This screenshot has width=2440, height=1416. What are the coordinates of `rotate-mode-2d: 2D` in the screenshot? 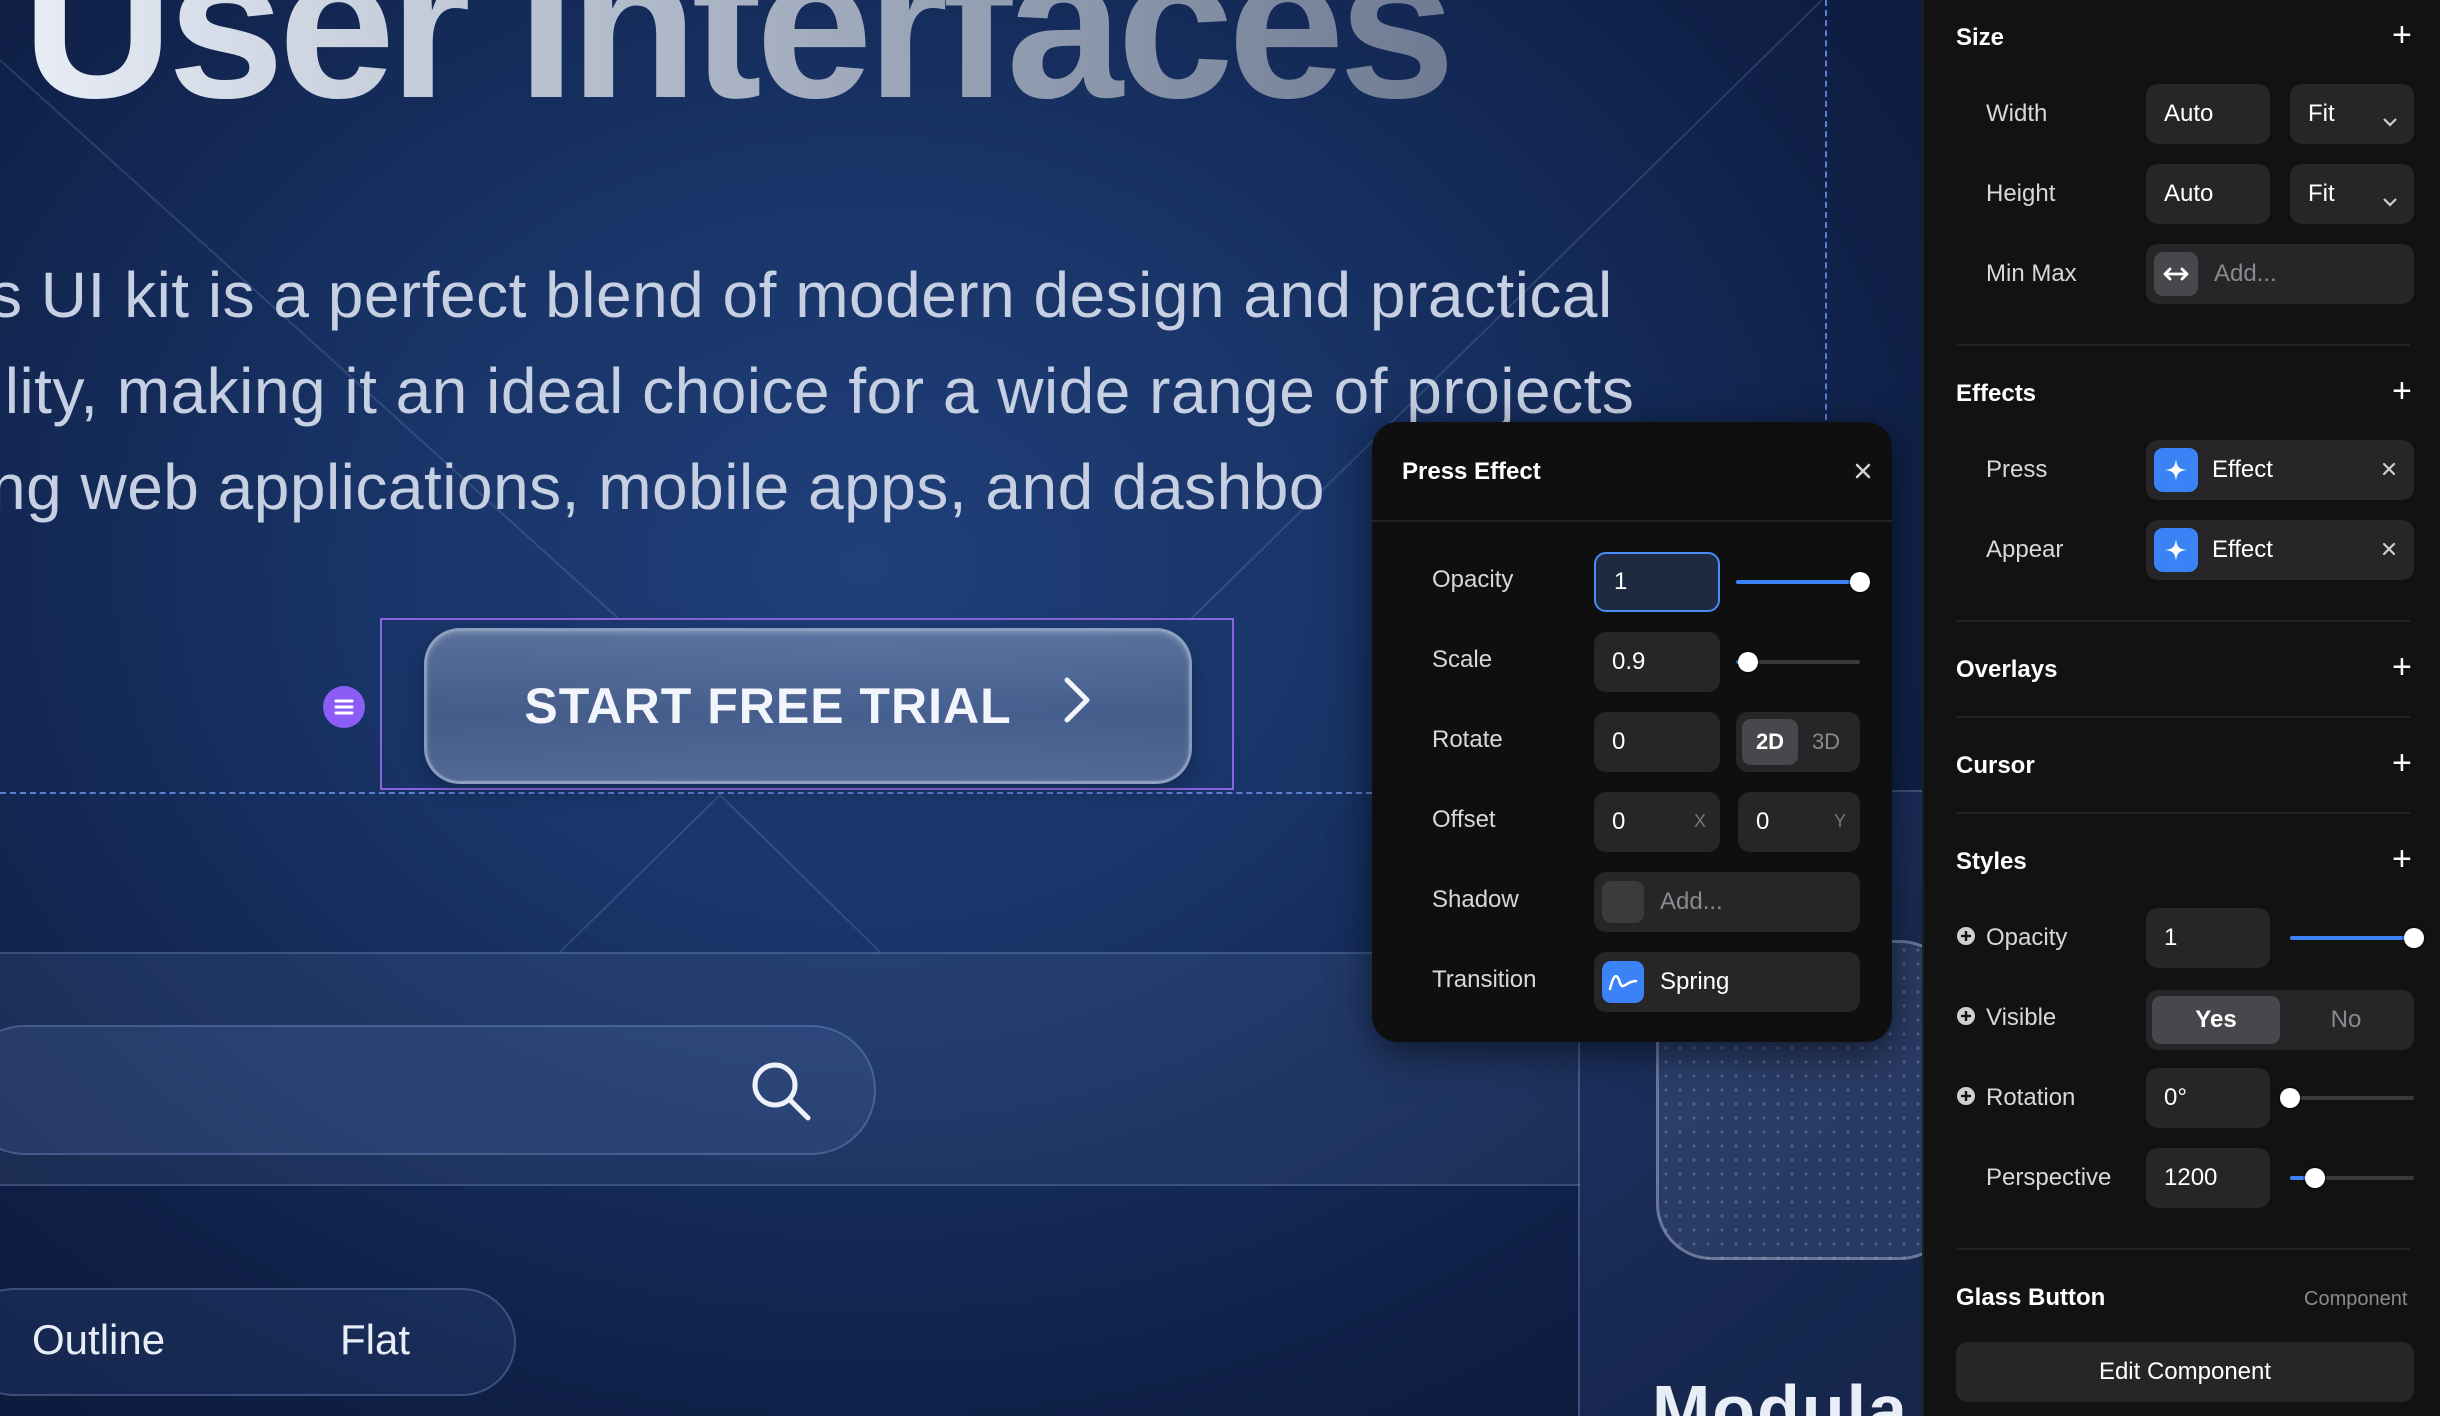 It's located at (1770, 742).